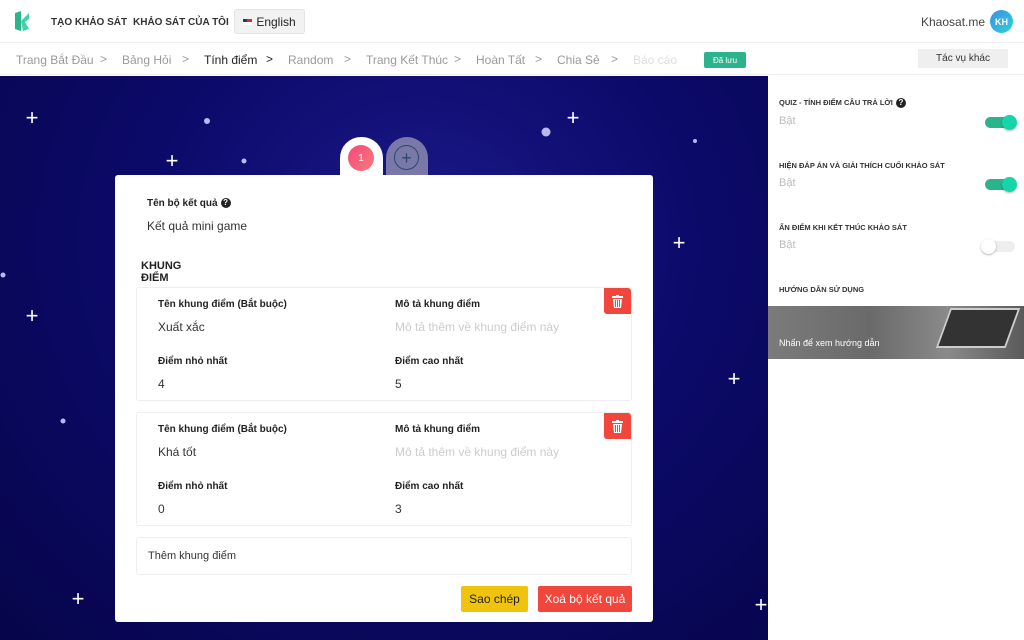 Image resolution: width=1024 pixels, height=640 pixels. I want to click on guide-banner: Nhấn để xem hướng dẫn, so click(896, 332).